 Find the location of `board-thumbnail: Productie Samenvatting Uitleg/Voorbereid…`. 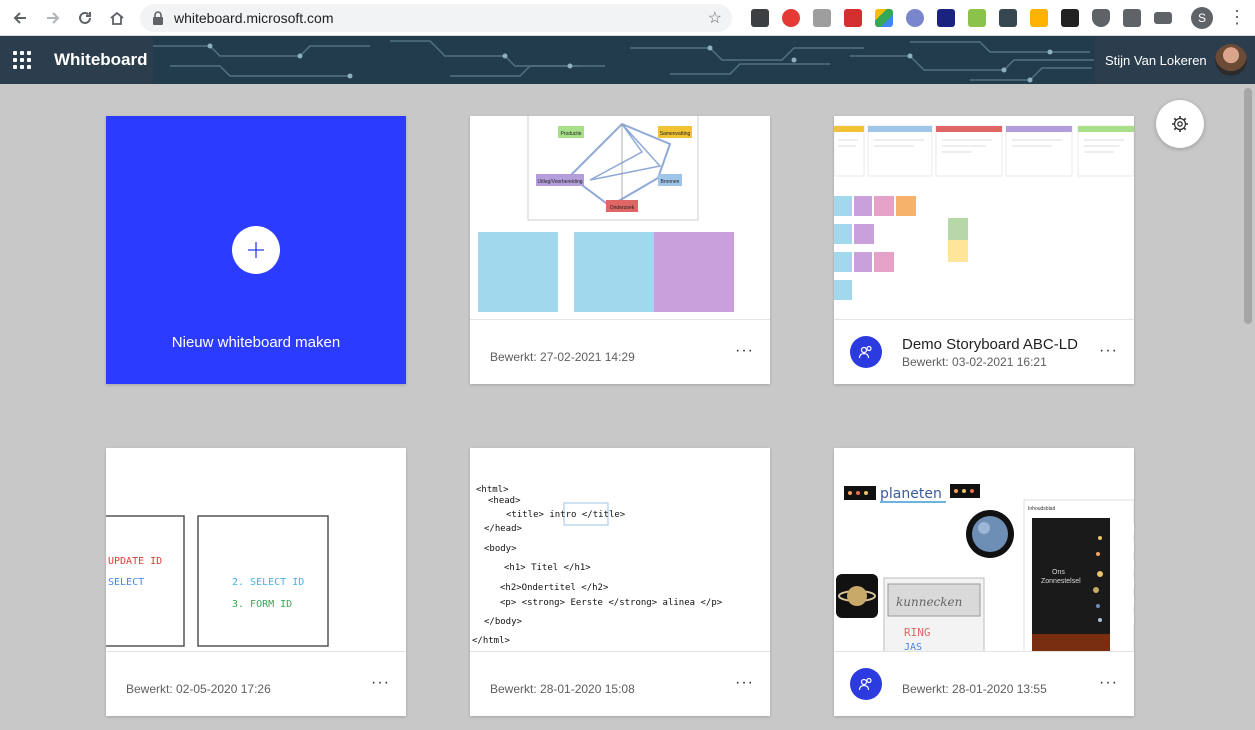

board-thumbnail: Productie Samenvatting Uitleg/Voorbereid… is located at coordinates (620, 218).